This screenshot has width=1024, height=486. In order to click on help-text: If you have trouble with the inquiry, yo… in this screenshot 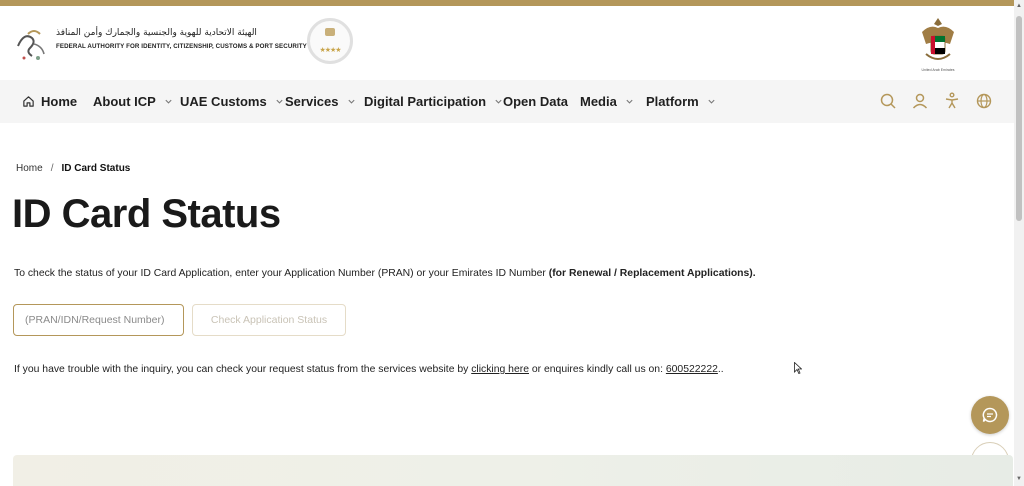, I will do `click(369, 369)`.